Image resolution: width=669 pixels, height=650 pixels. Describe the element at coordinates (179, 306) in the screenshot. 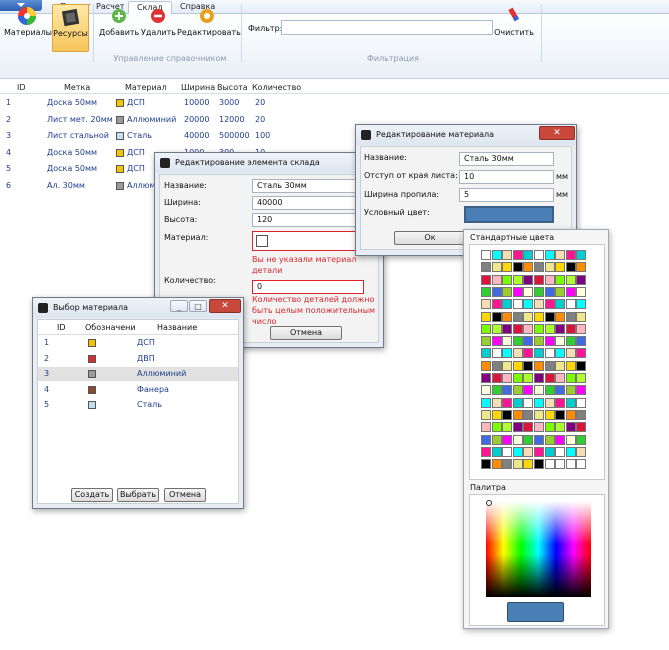

I see `minimize-icon: _` at that location.